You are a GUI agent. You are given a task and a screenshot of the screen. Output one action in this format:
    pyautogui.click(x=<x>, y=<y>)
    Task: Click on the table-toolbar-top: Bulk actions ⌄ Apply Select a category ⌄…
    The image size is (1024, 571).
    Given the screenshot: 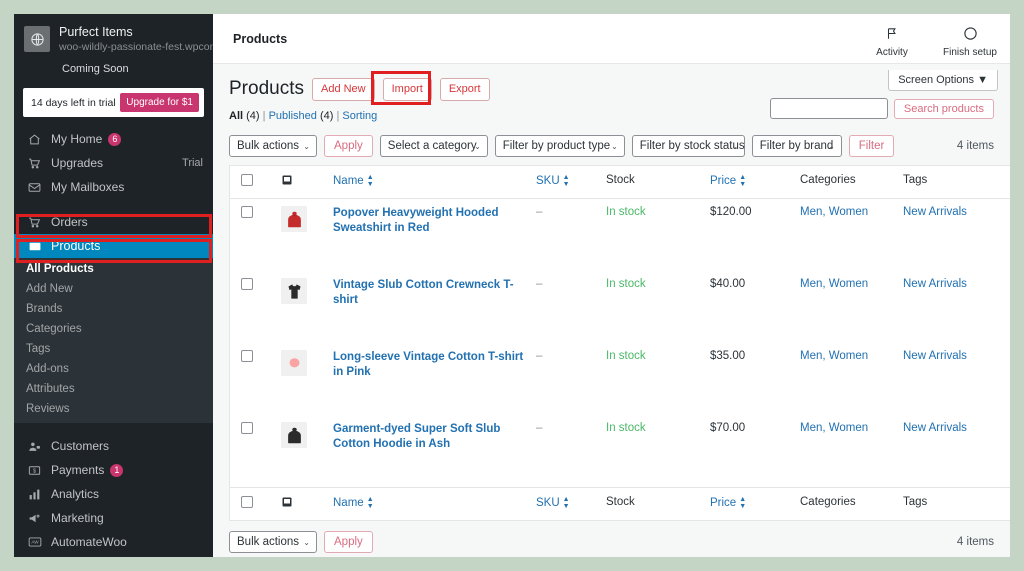 What is the action you would take?
    pyautogui.click(x=611, y=146)
    